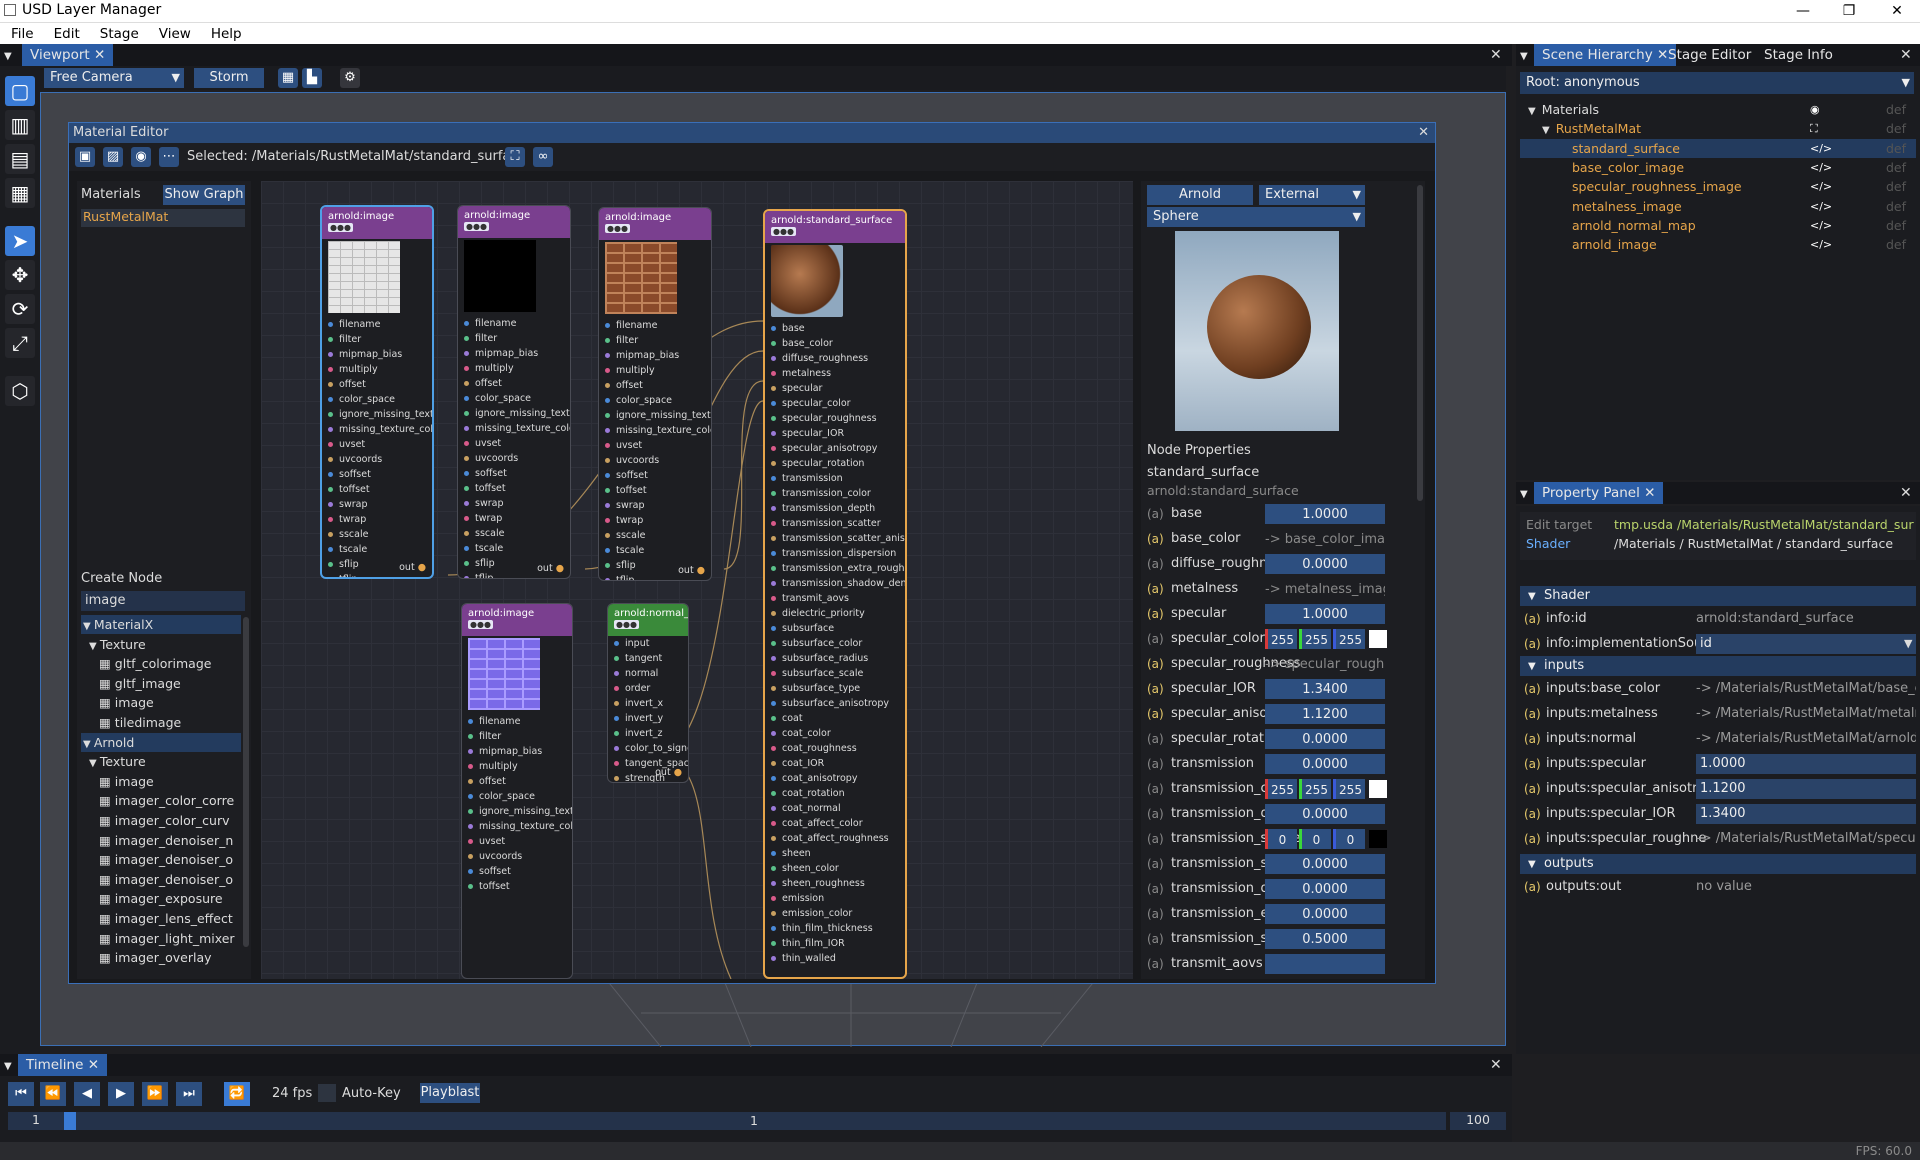 Image resolution: width=1920 pixels, height=1160 pixels. Describe the element at coordinates (835, 448) in the screenshot. I see `node-input-pin: specular_anisotropy` at that location.